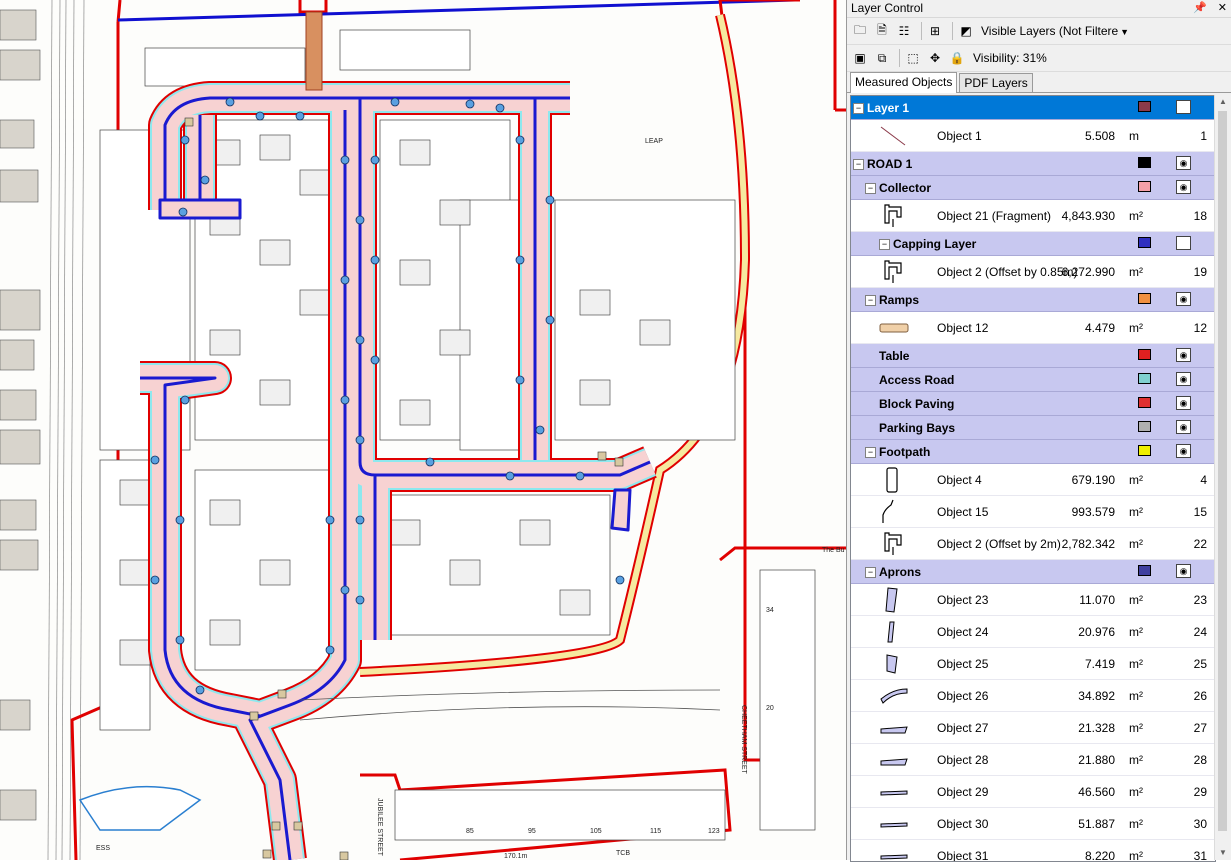  What do you see at coordinates (1039, 82) in the screenshot?
I see `panel-tabs: Measured Objects PDF Layers` at bounding box center [1039, 82].